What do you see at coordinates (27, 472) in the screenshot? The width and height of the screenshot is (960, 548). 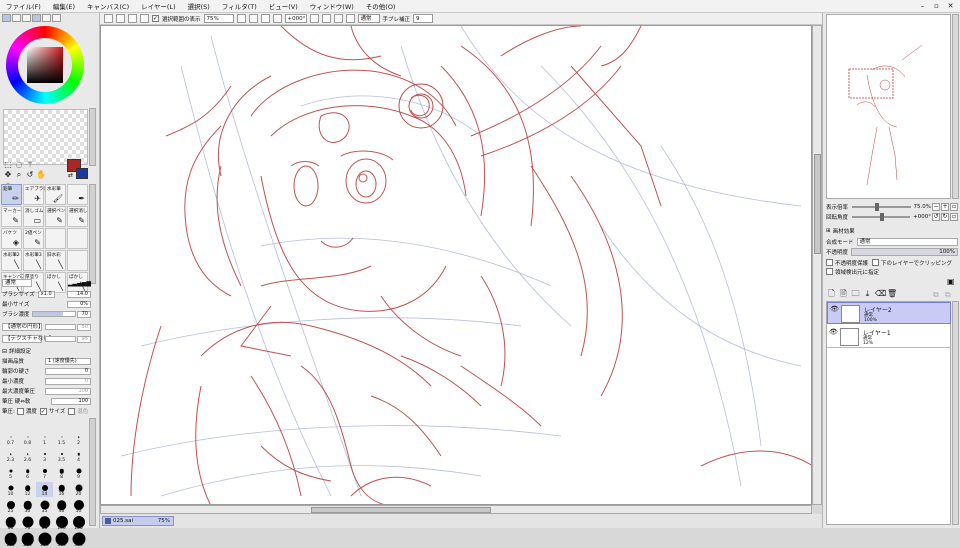 I see `brush-size-preset: 6` at bounding box center [27, 472].